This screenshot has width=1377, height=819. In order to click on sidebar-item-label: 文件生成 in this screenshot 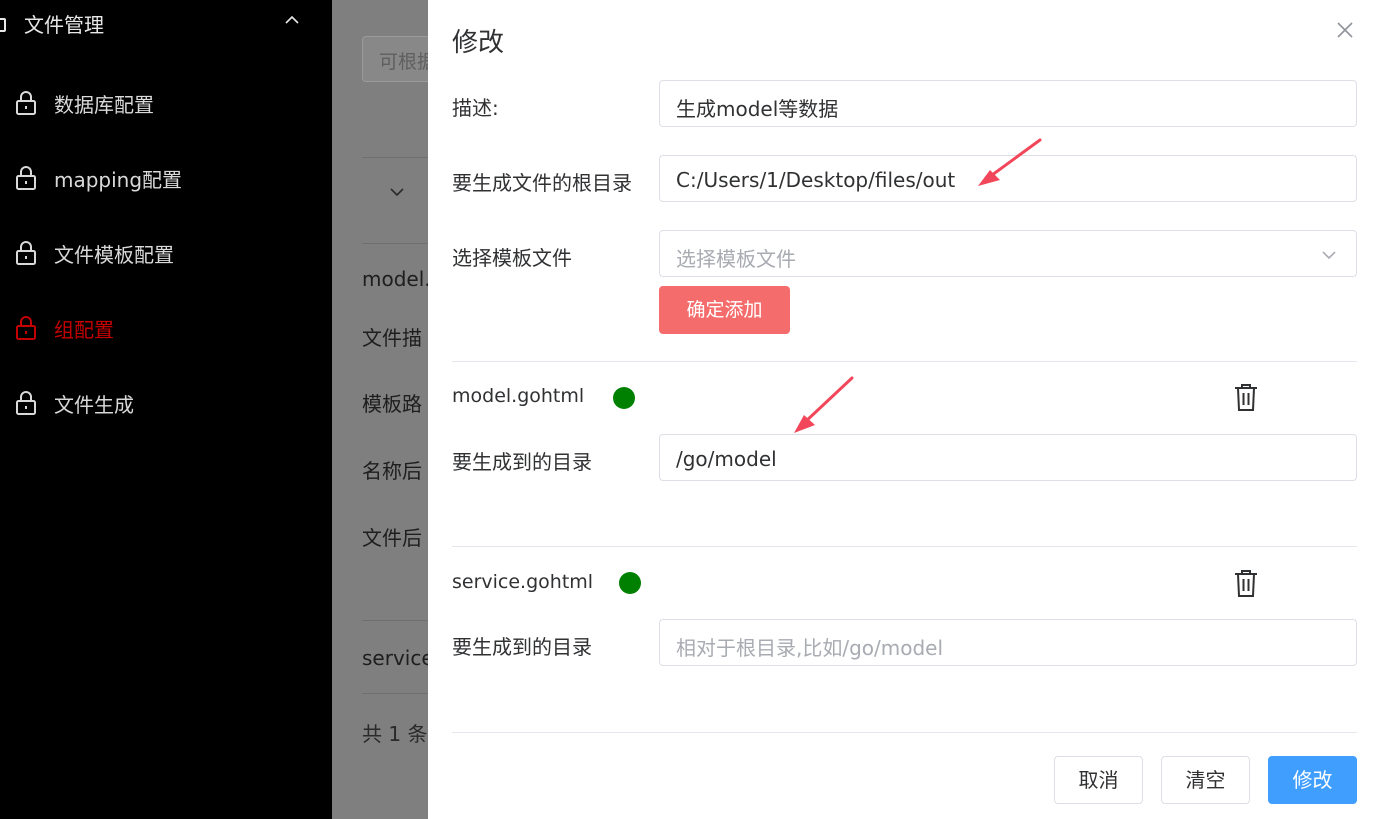, I will do `click(94, 405)`.